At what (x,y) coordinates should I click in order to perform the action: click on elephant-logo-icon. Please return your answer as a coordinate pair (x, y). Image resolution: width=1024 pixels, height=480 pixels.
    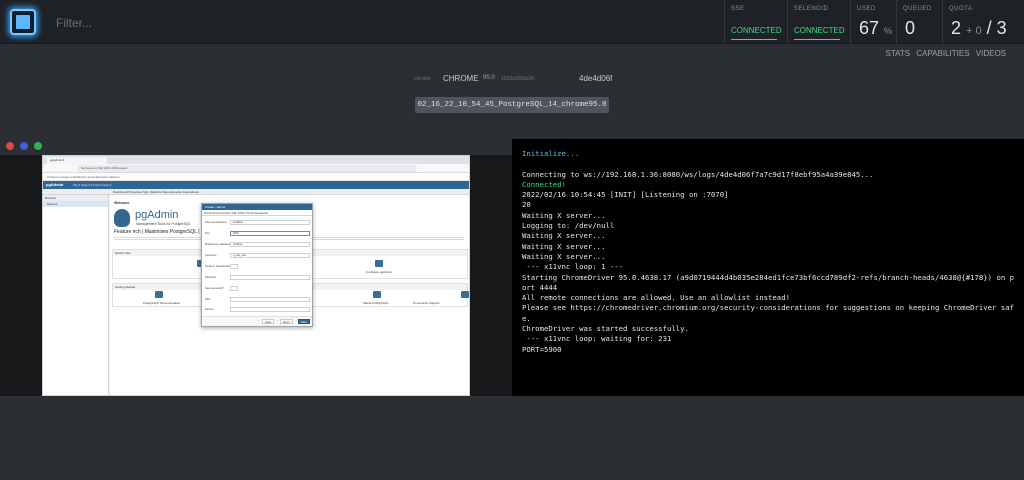
    Looking at the image, I should click on (122, 218).